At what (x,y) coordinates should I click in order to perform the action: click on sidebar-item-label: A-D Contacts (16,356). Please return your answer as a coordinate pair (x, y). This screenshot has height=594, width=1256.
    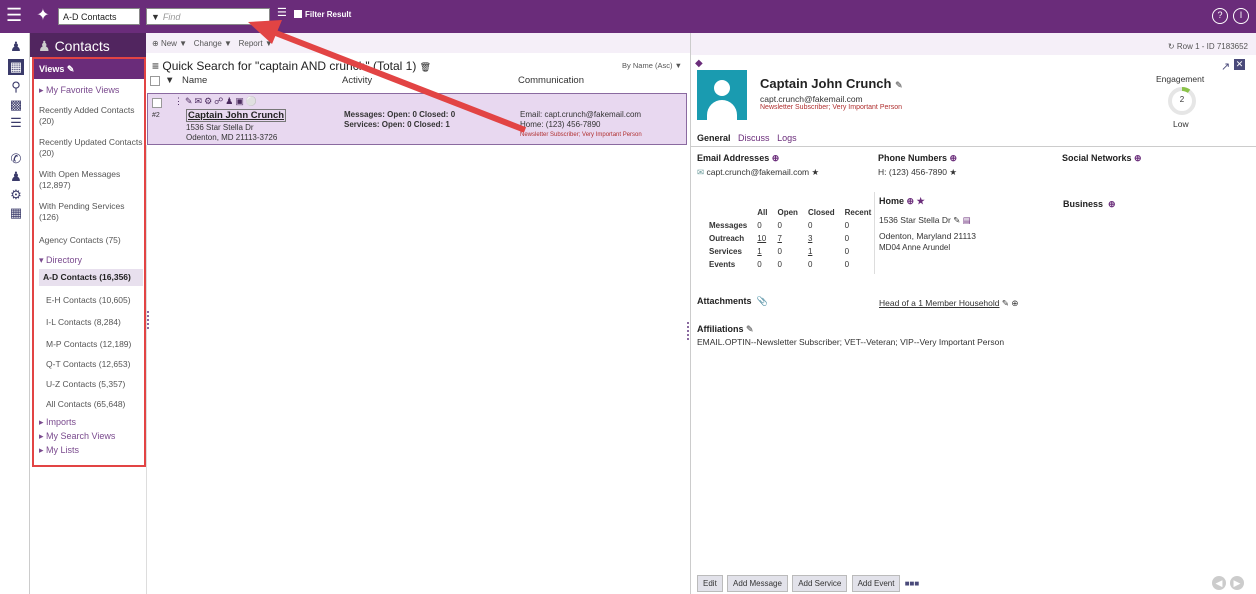
    Looking at the image, I should click on (87, 277).